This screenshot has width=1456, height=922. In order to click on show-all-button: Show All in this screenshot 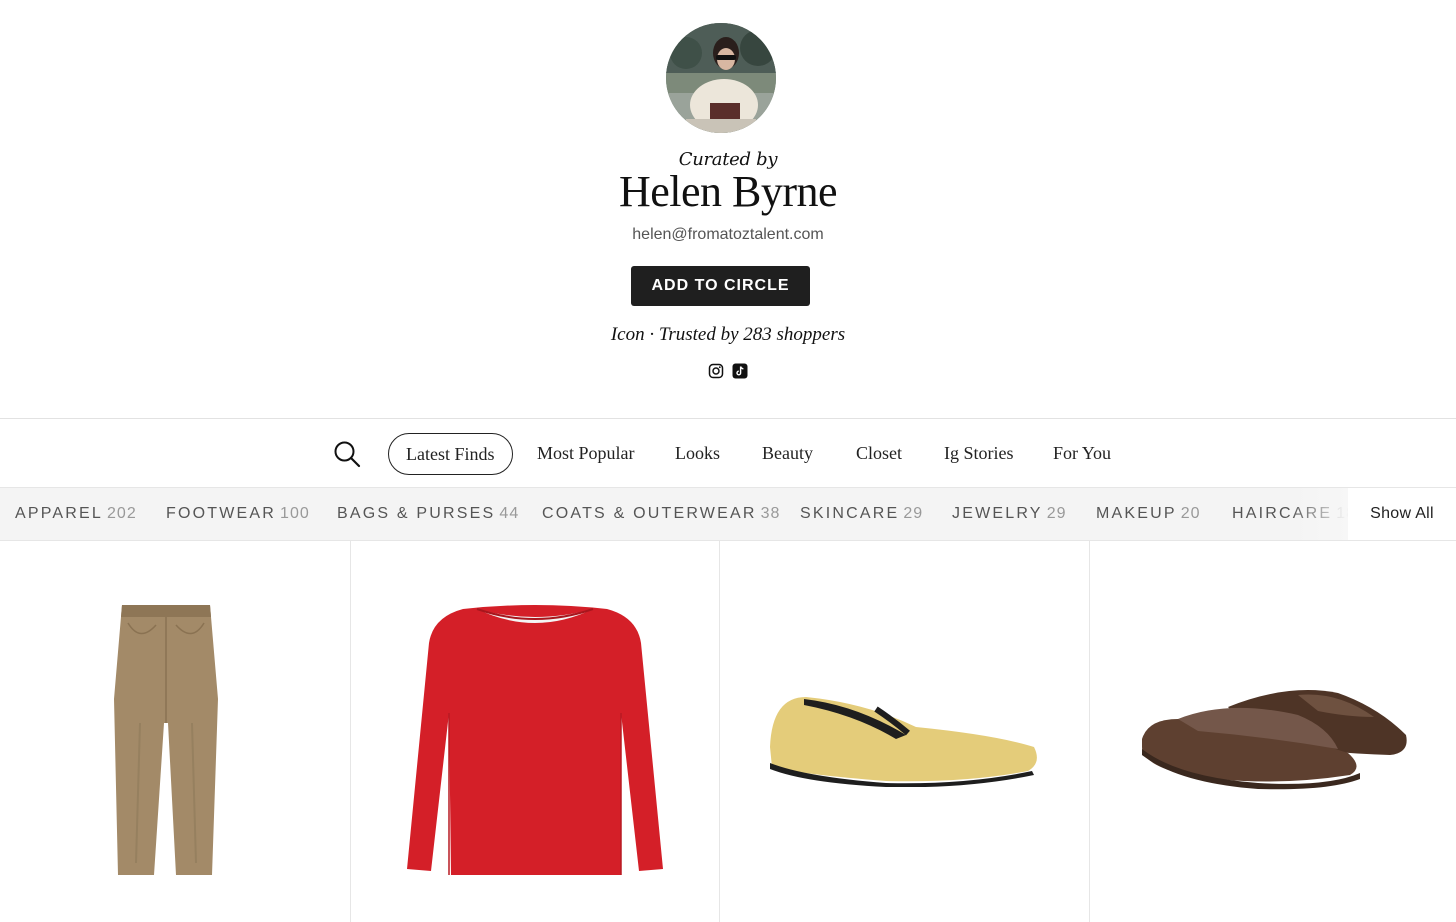, I will do `click(1402, 514)`.